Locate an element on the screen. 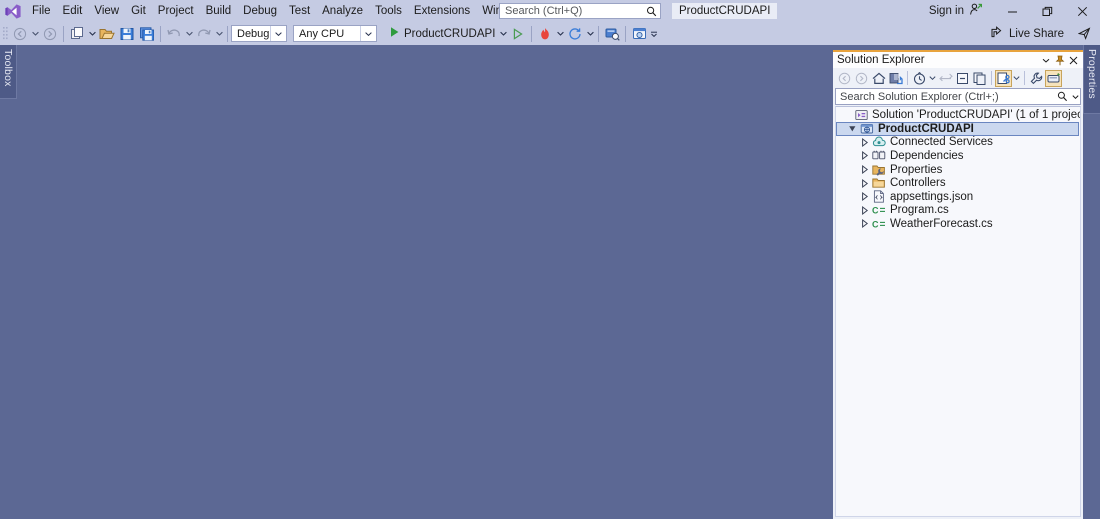 This screenshot has height=519, width=1100. menu-item-edit: Edit is located at coordinates (73, 11).